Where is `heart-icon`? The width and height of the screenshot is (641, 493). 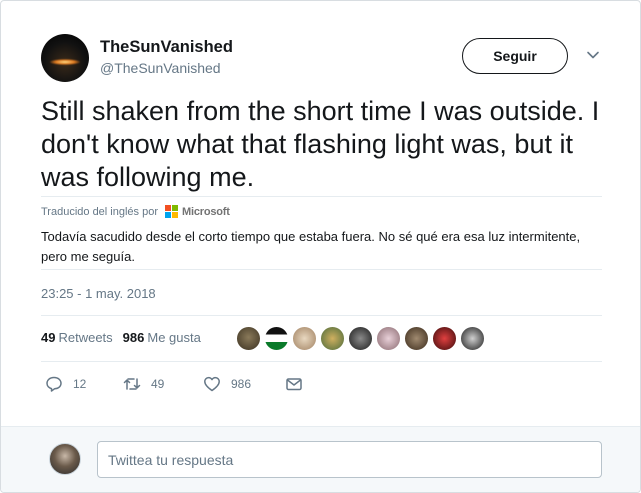
heart-icon is located at coordinates (212, 384).